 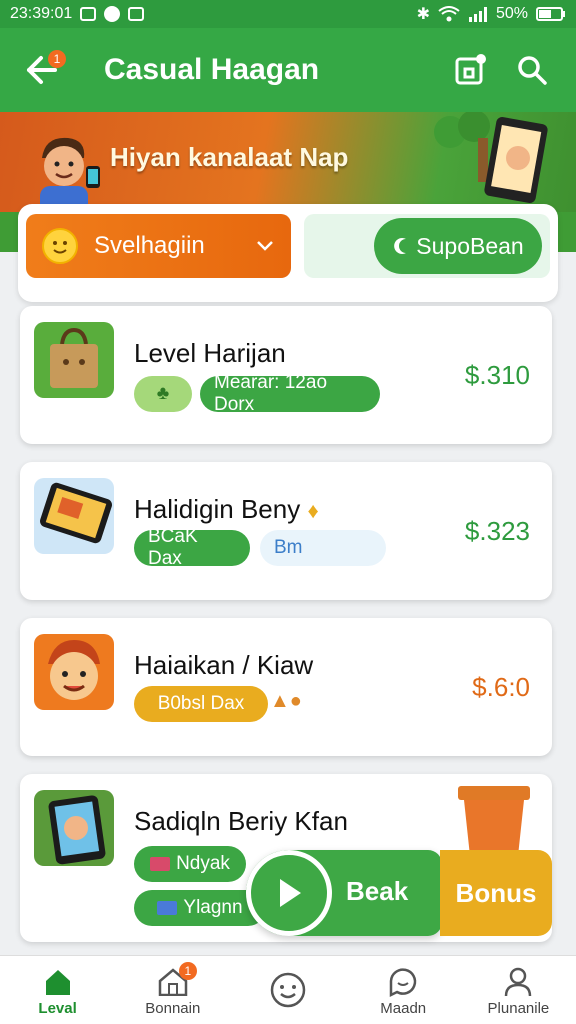 I want to click on item-price: $.310, so click(x=497, y=375).